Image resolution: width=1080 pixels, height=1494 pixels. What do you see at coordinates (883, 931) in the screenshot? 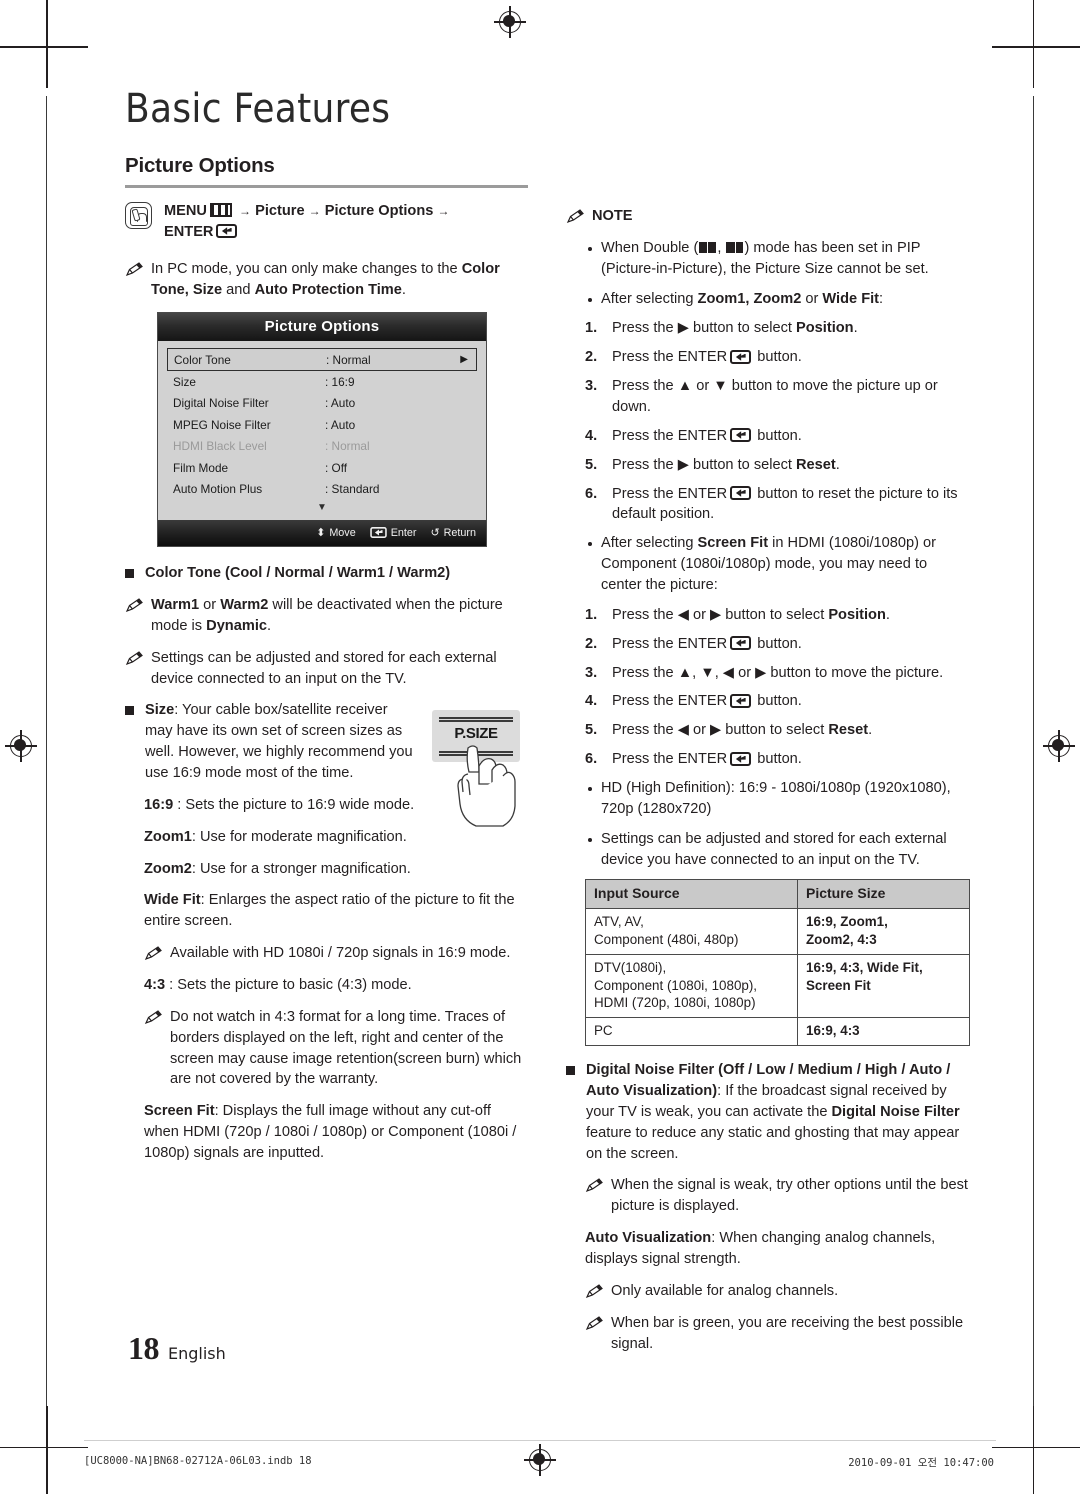
I see `table-cell-size: 16:9, Zoom1, Zoom2, 4:3` at bounding box center [883, 931].